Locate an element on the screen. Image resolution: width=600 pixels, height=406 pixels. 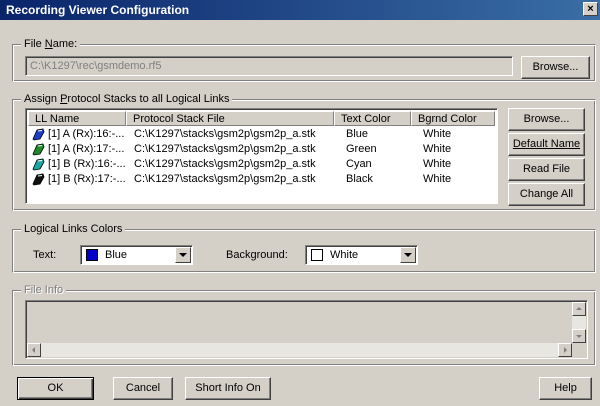
text-color-value: Blue is located at coordinates (116, 255).